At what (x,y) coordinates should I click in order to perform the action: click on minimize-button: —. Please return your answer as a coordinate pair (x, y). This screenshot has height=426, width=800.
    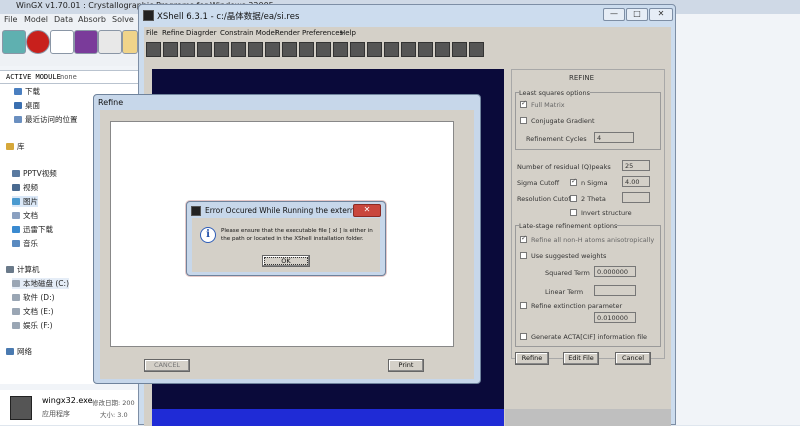
    Looking at the image, I should click on (614, 14).